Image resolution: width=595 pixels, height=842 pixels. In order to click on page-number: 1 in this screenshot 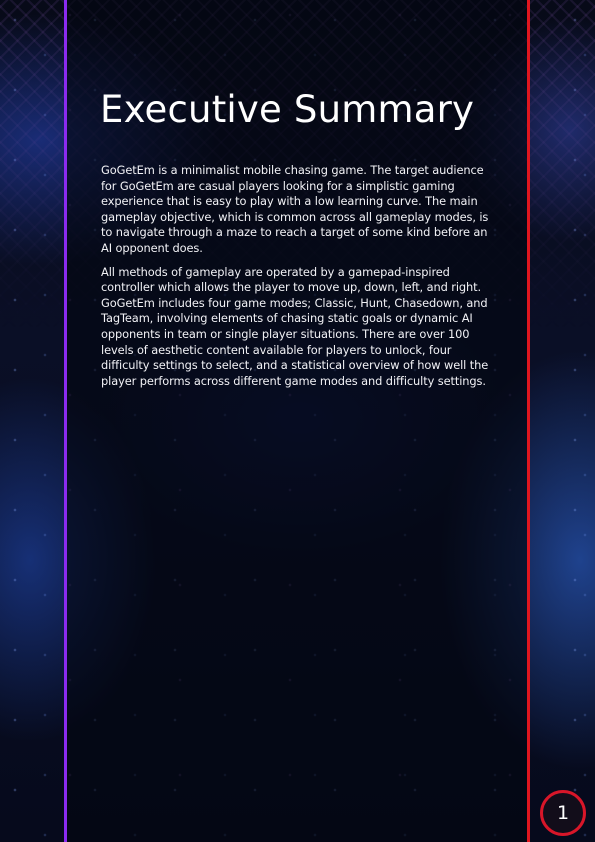, I will do `click(563, 813)`.